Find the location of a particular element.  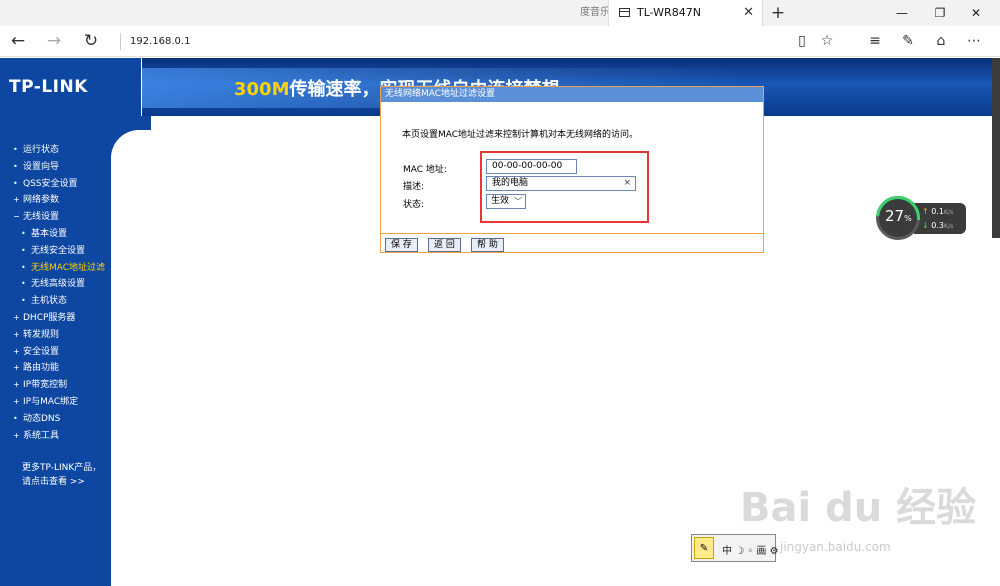

download-speed: ↓ 0.3K/s is located at coordinates (937, 225).